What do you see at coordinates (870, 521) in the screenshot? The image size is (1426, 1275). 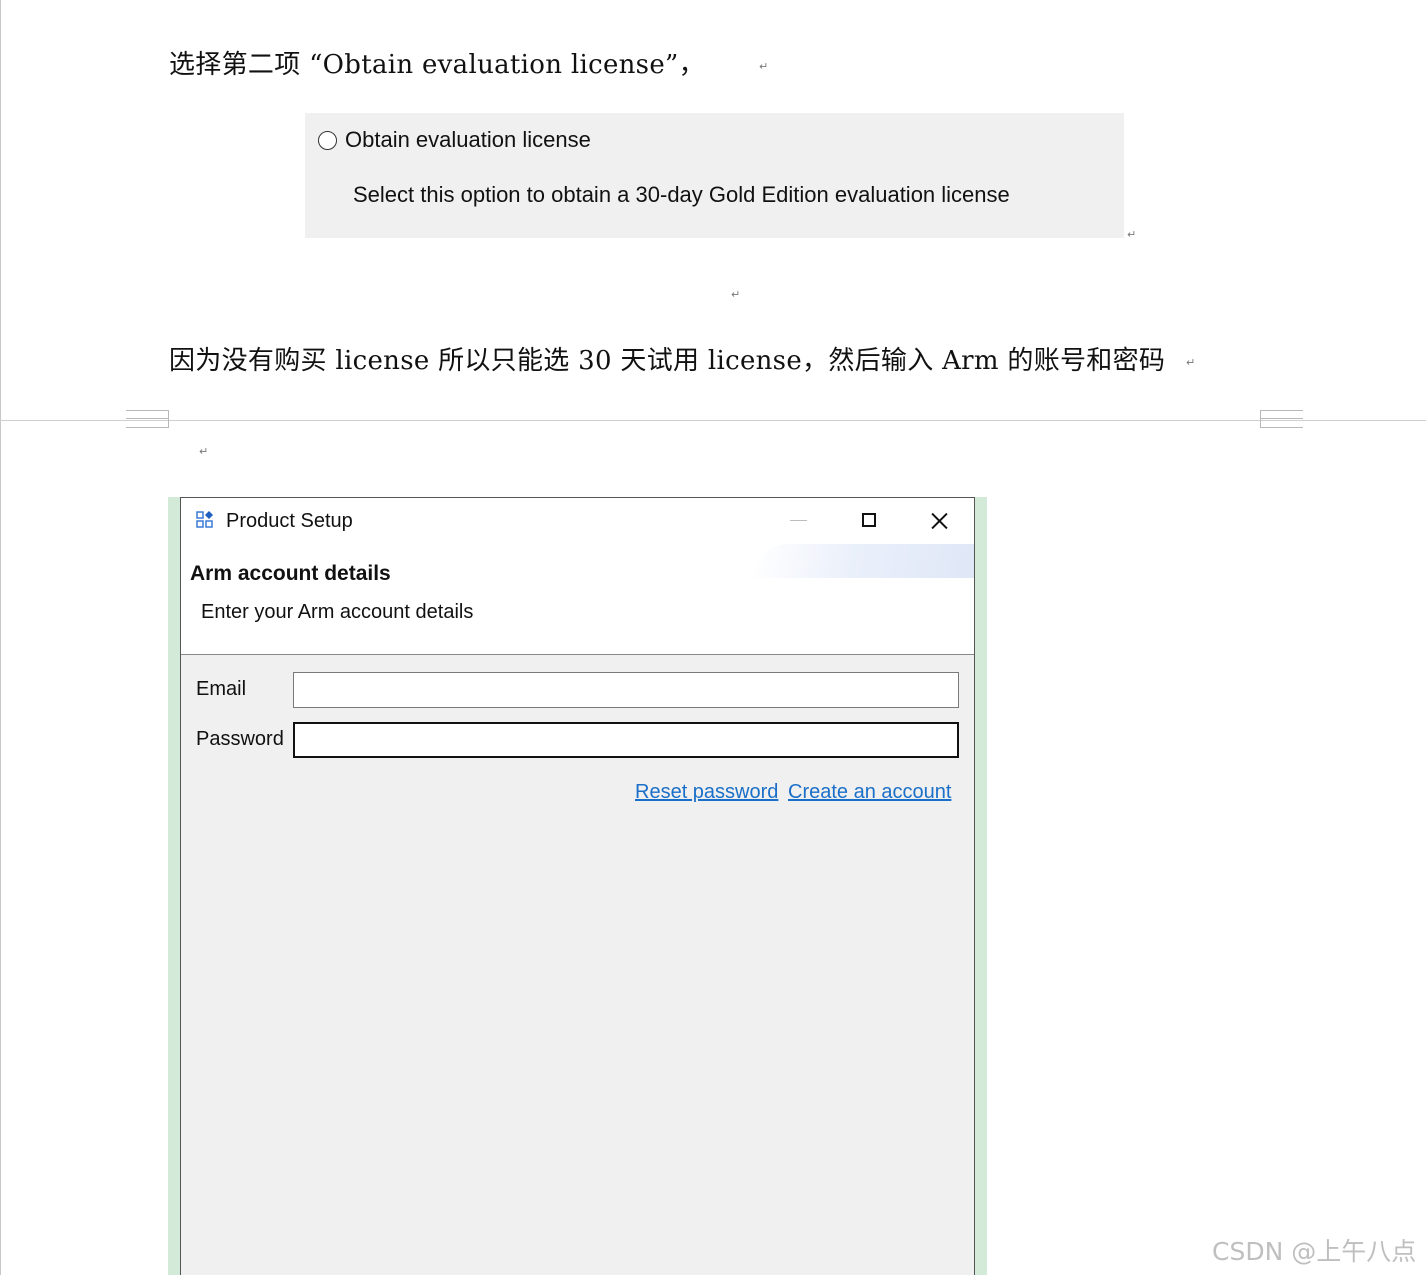 I see `maximize-icon` at bounding box center [870, 521].